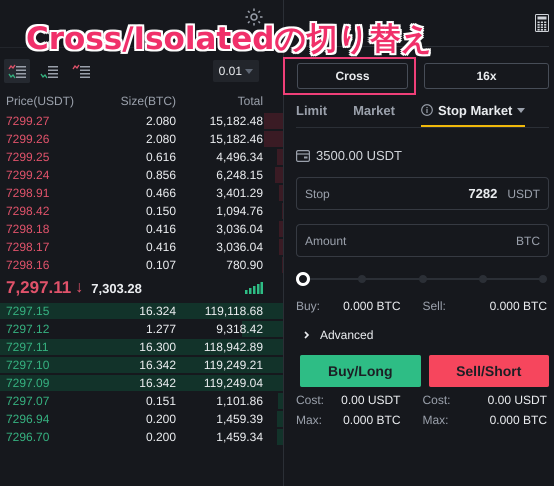 The image size is (554, 486). What do you see at coordinates (28, 419) in the screenshot?
I see `price-cell-text: 7296.94` at bounding box center [28, 419].